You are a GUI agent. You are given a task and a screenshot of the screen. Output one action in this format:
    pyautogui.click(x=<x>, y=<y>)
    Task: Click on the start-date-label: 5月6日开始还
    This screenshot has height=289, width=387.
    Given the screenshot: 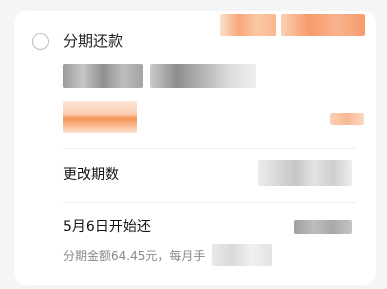 What is the action you would take?
    pyautogui.click(x=107, y=227)
    